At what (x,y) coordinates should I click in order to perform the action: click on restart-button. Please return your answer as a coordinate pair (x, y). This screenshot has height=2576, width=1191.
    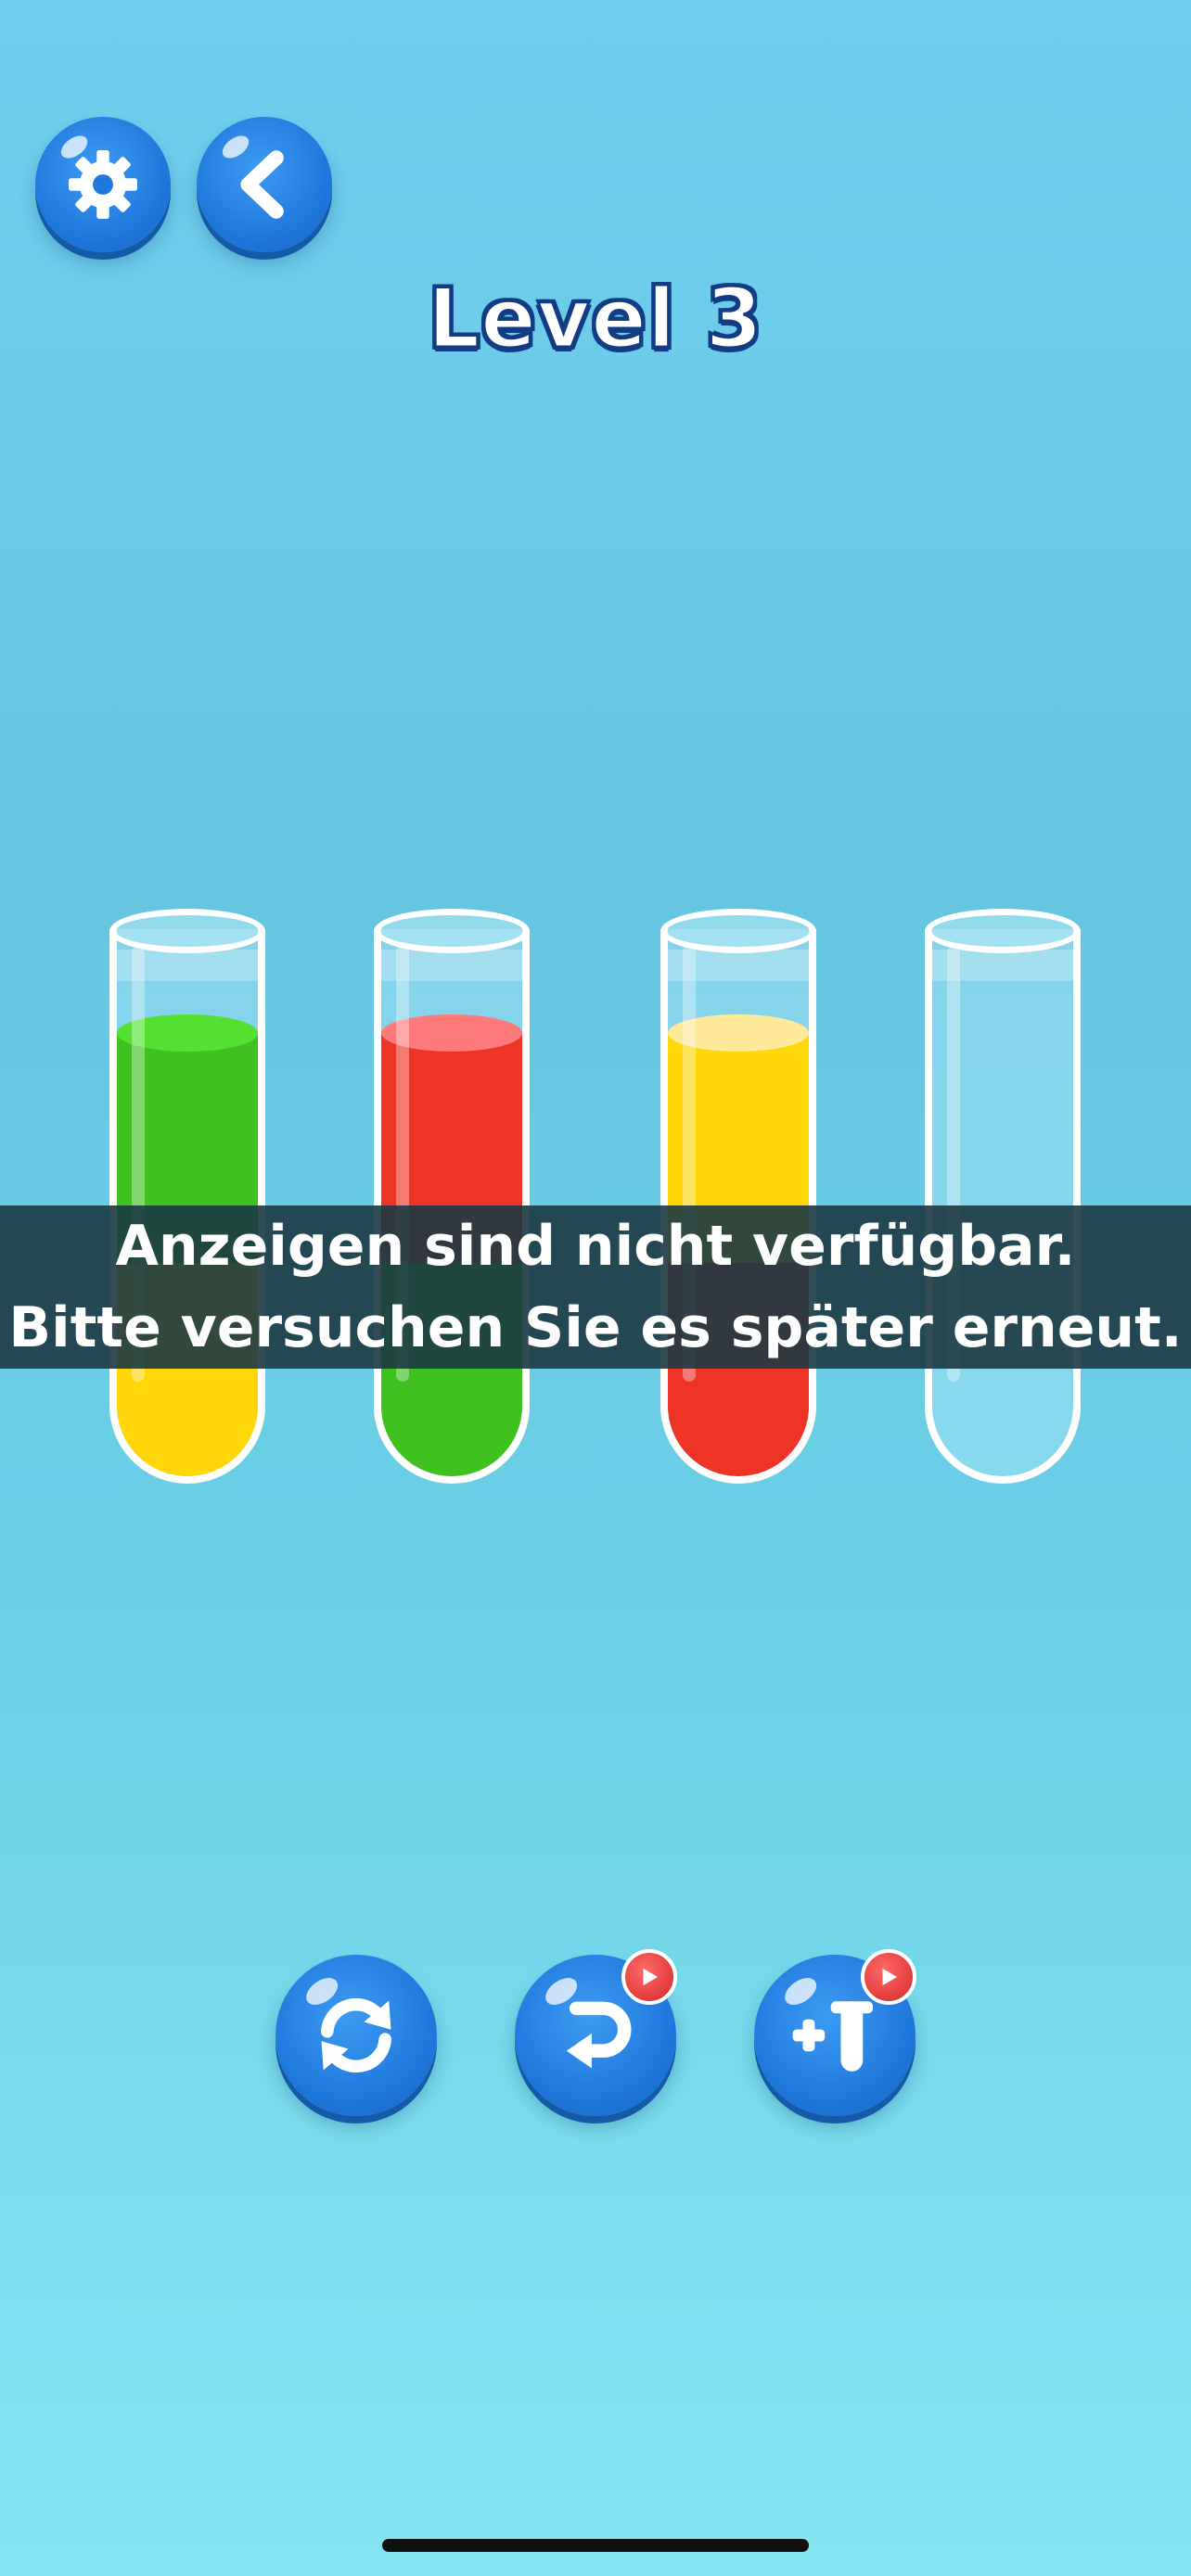
    Looking at the image, I should click on (356, 2035).